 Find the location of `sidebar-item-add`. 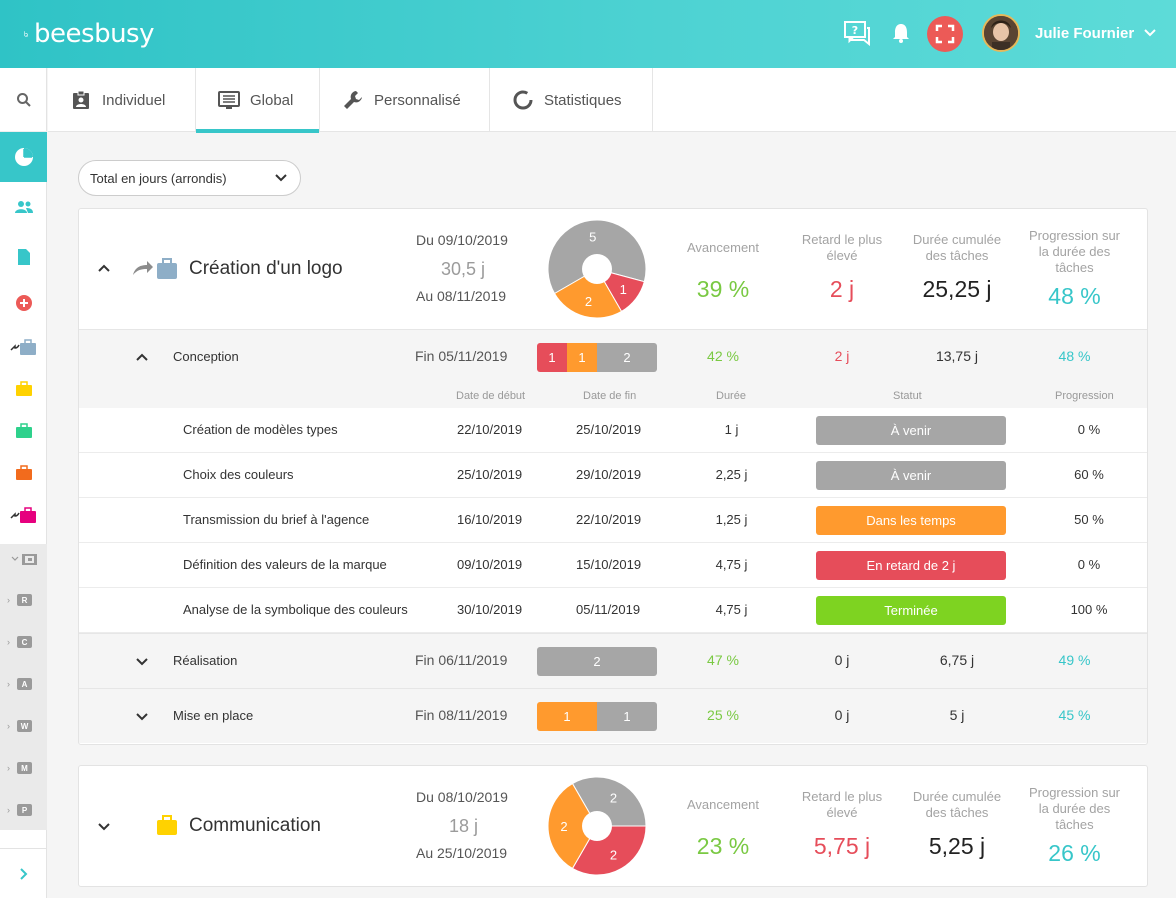

sidebar-item-add is located at coordinates (23, 303).